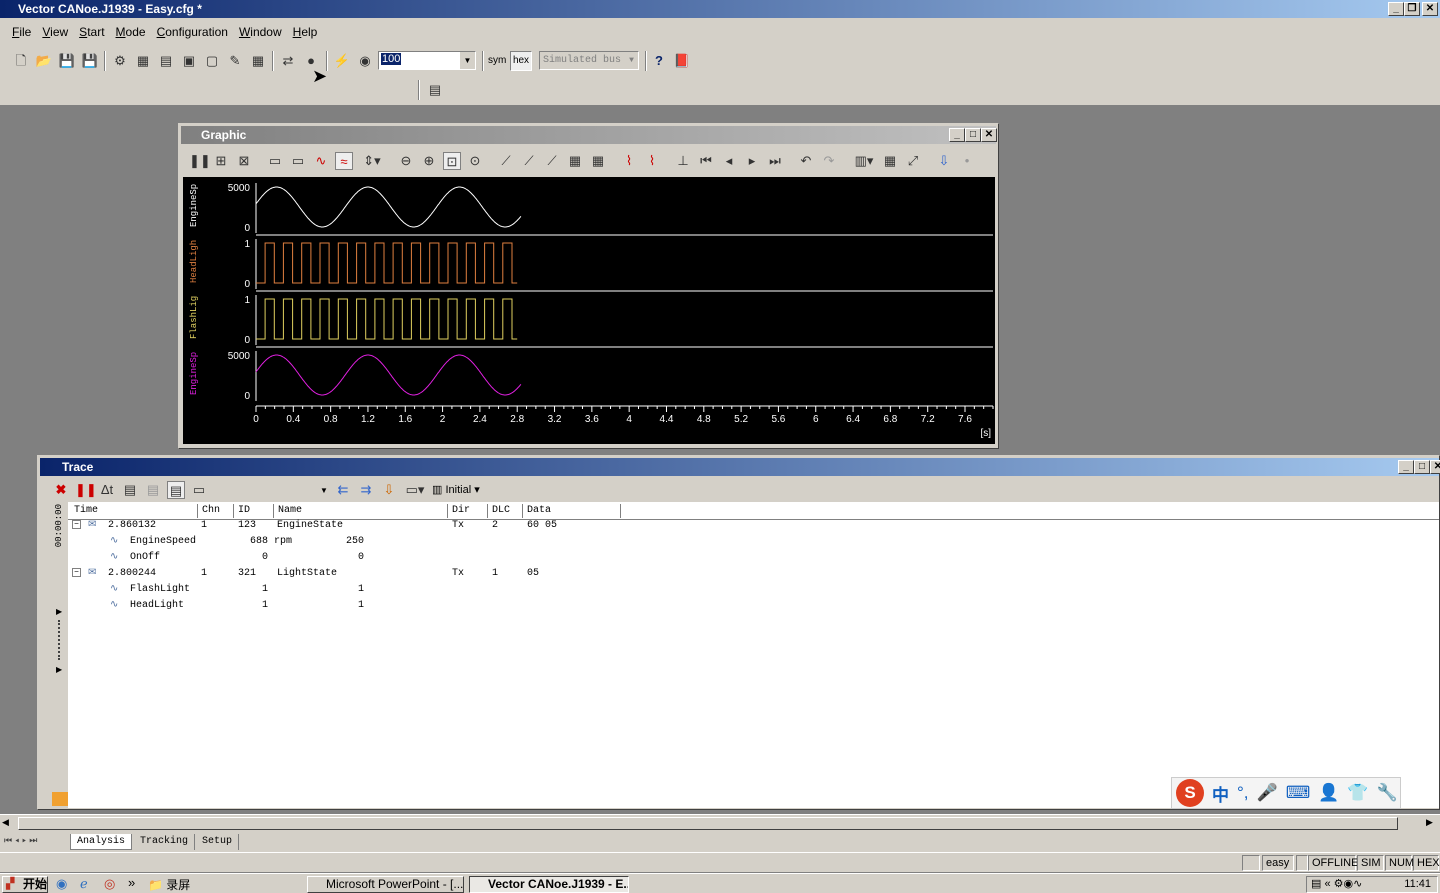 This screenshot has height=893, width=1440. Describe the element at coordinates (134, 511) in the screenshot. I see `col-time: Time` at that location.